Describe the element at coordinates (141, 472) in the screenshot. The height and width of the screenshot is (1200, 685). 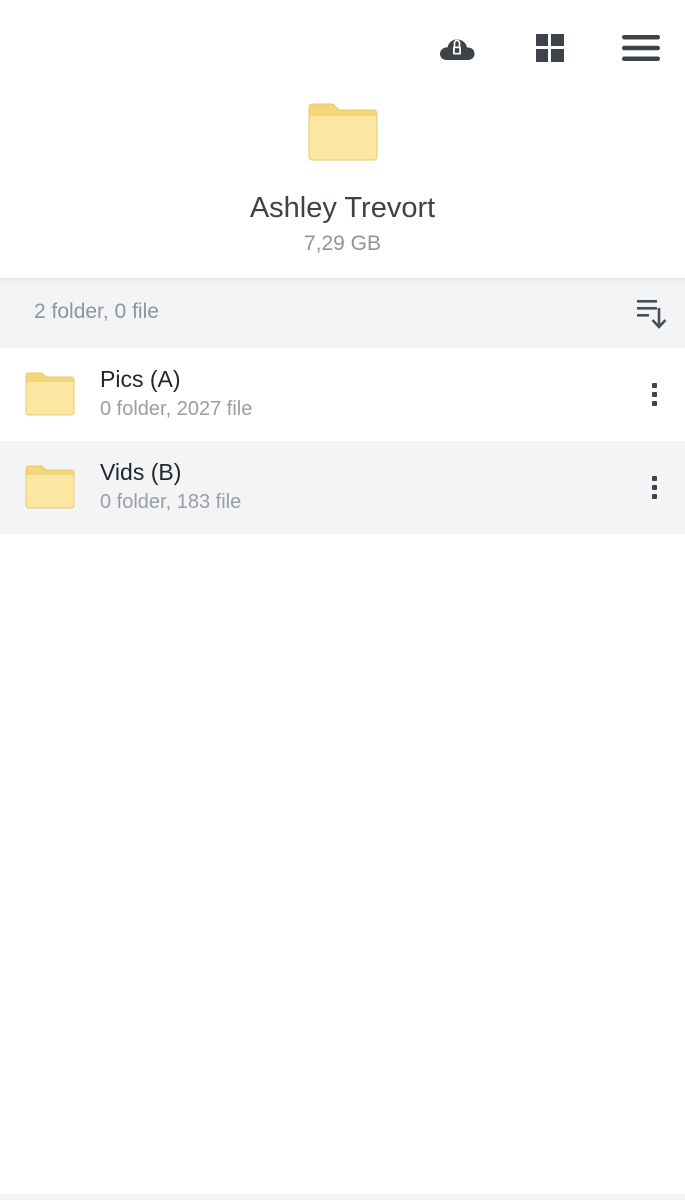
I see `folder-name: Vids (B)` at that location.